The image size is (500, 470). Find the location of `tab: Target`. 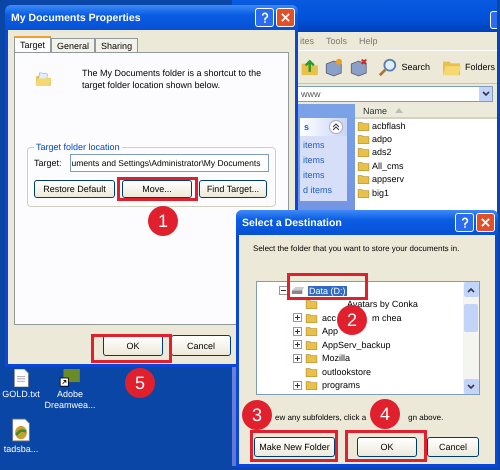

tab: Target is located at coordinates (33, 44).